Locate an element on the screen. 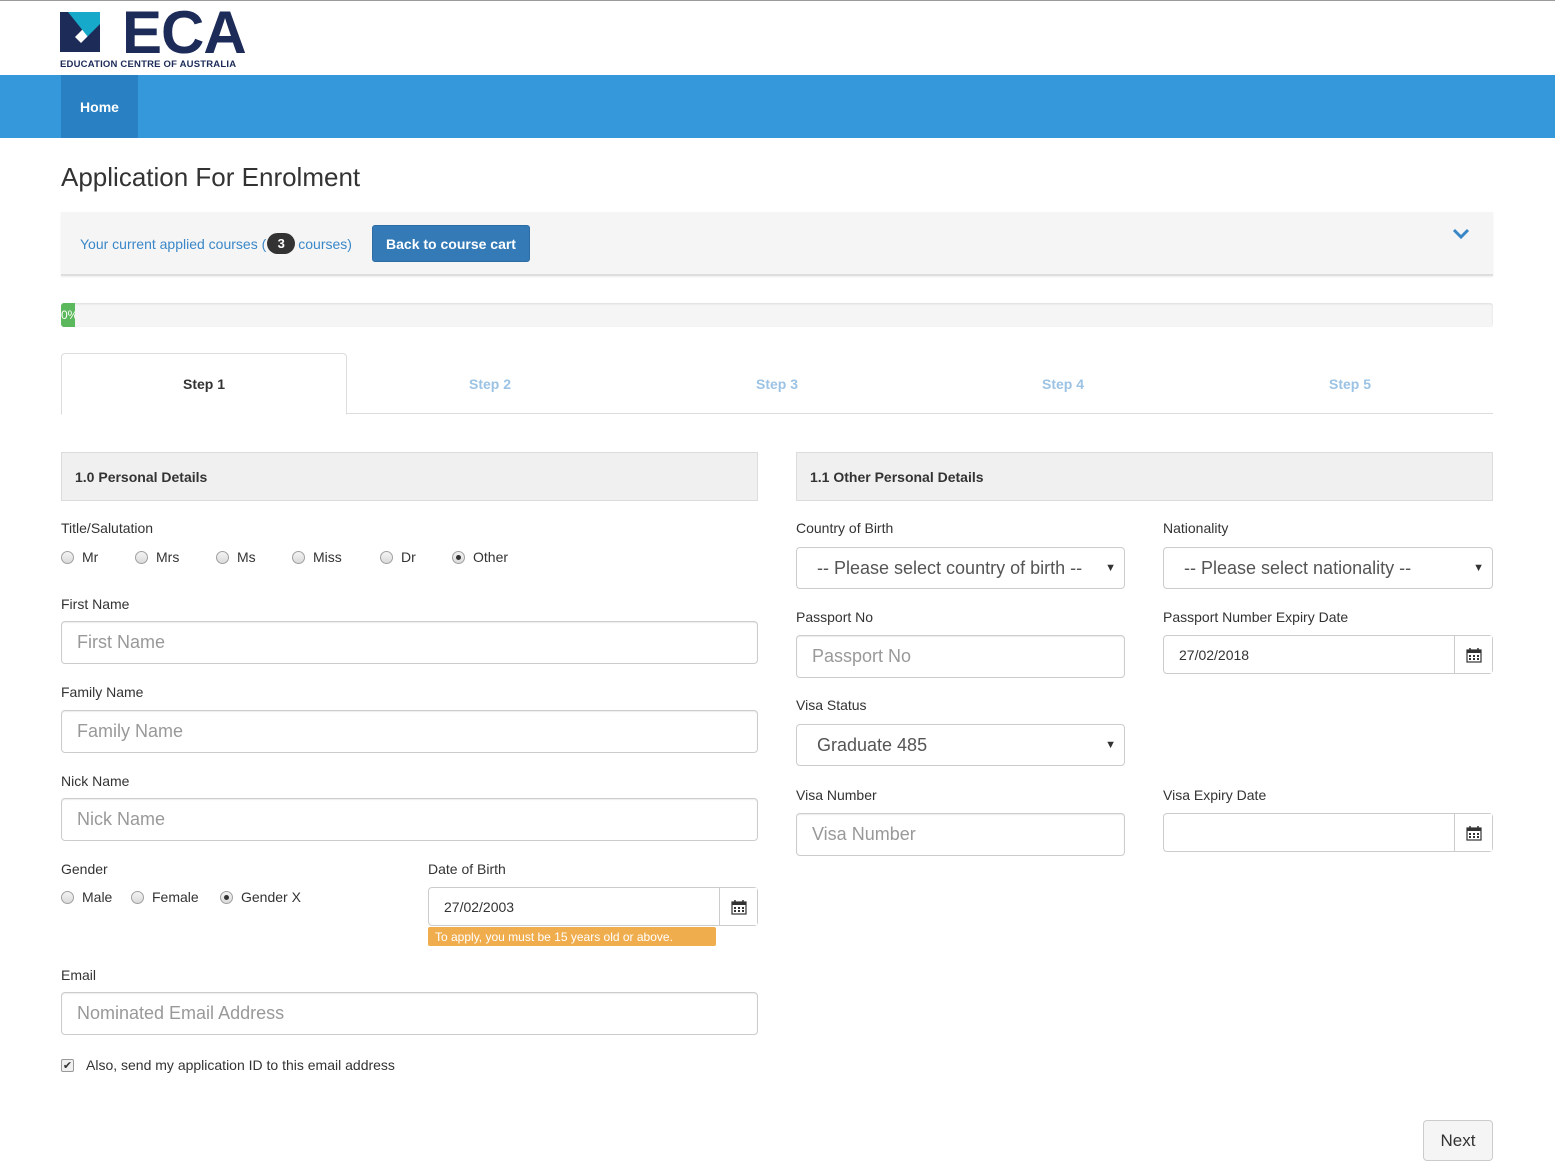 The image size is (1555, 1161). gender-radio-male: Male is located at coordinates (96, 897).